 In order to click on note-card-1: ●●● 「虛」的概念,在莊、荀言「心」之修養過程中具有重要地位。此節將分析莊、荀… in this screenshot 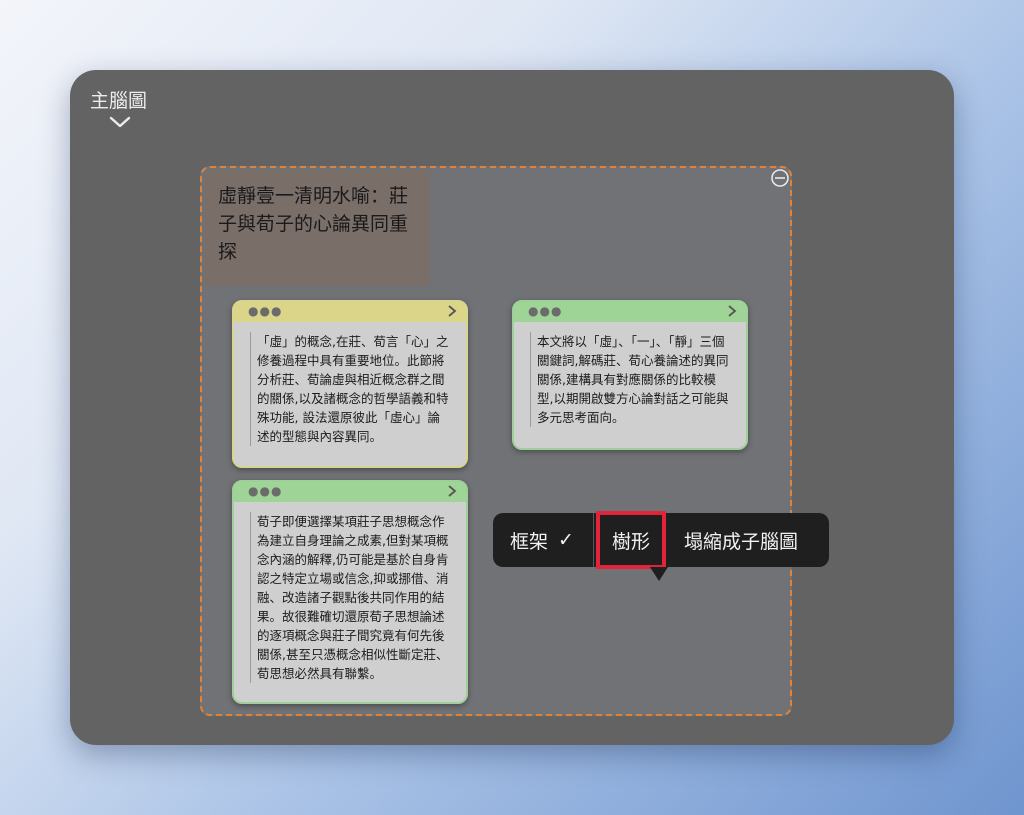, I will do `click(350, 384)`.